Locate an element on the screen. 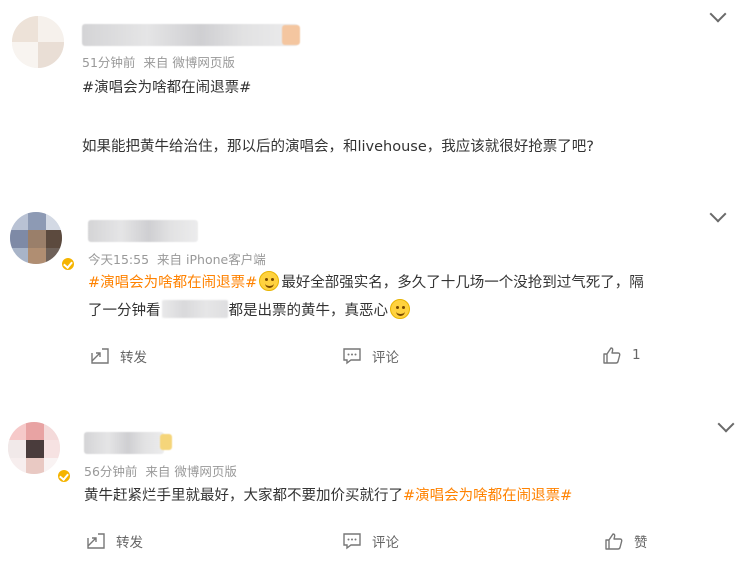 The width and height of the screenshot is (742, 580). thinking-emoji-icon is located at coordinates (400, 309).